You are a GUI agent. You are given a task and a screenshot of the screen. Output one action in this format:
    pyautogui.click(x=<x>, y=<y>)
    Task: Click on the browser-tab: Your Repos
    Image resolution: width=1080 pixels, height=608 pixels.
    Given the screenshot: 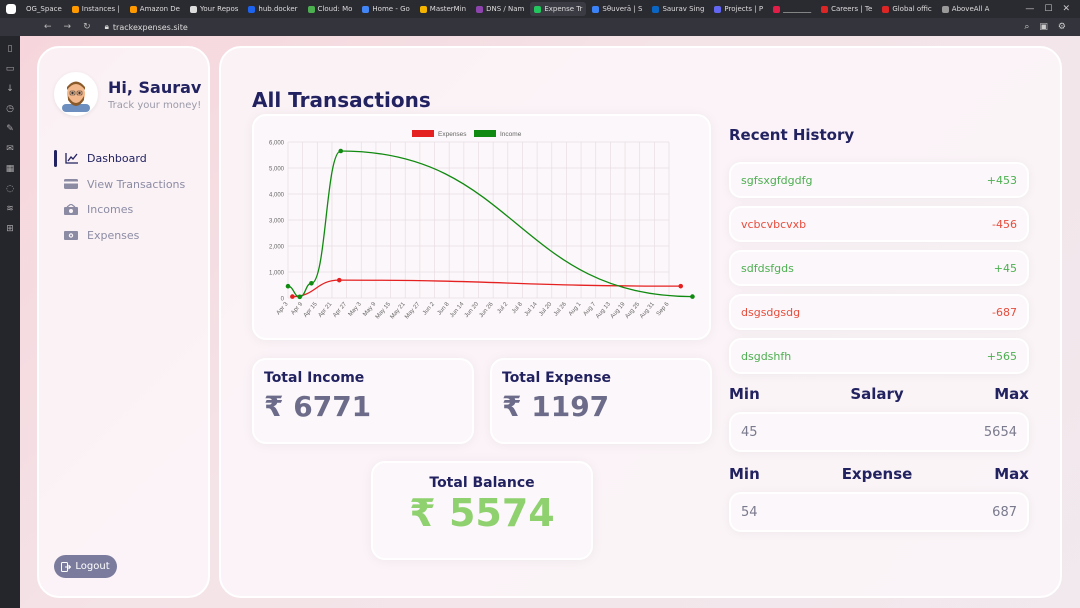 What is the action you would take?
    pyautogui.click(x=214, y=9)
    